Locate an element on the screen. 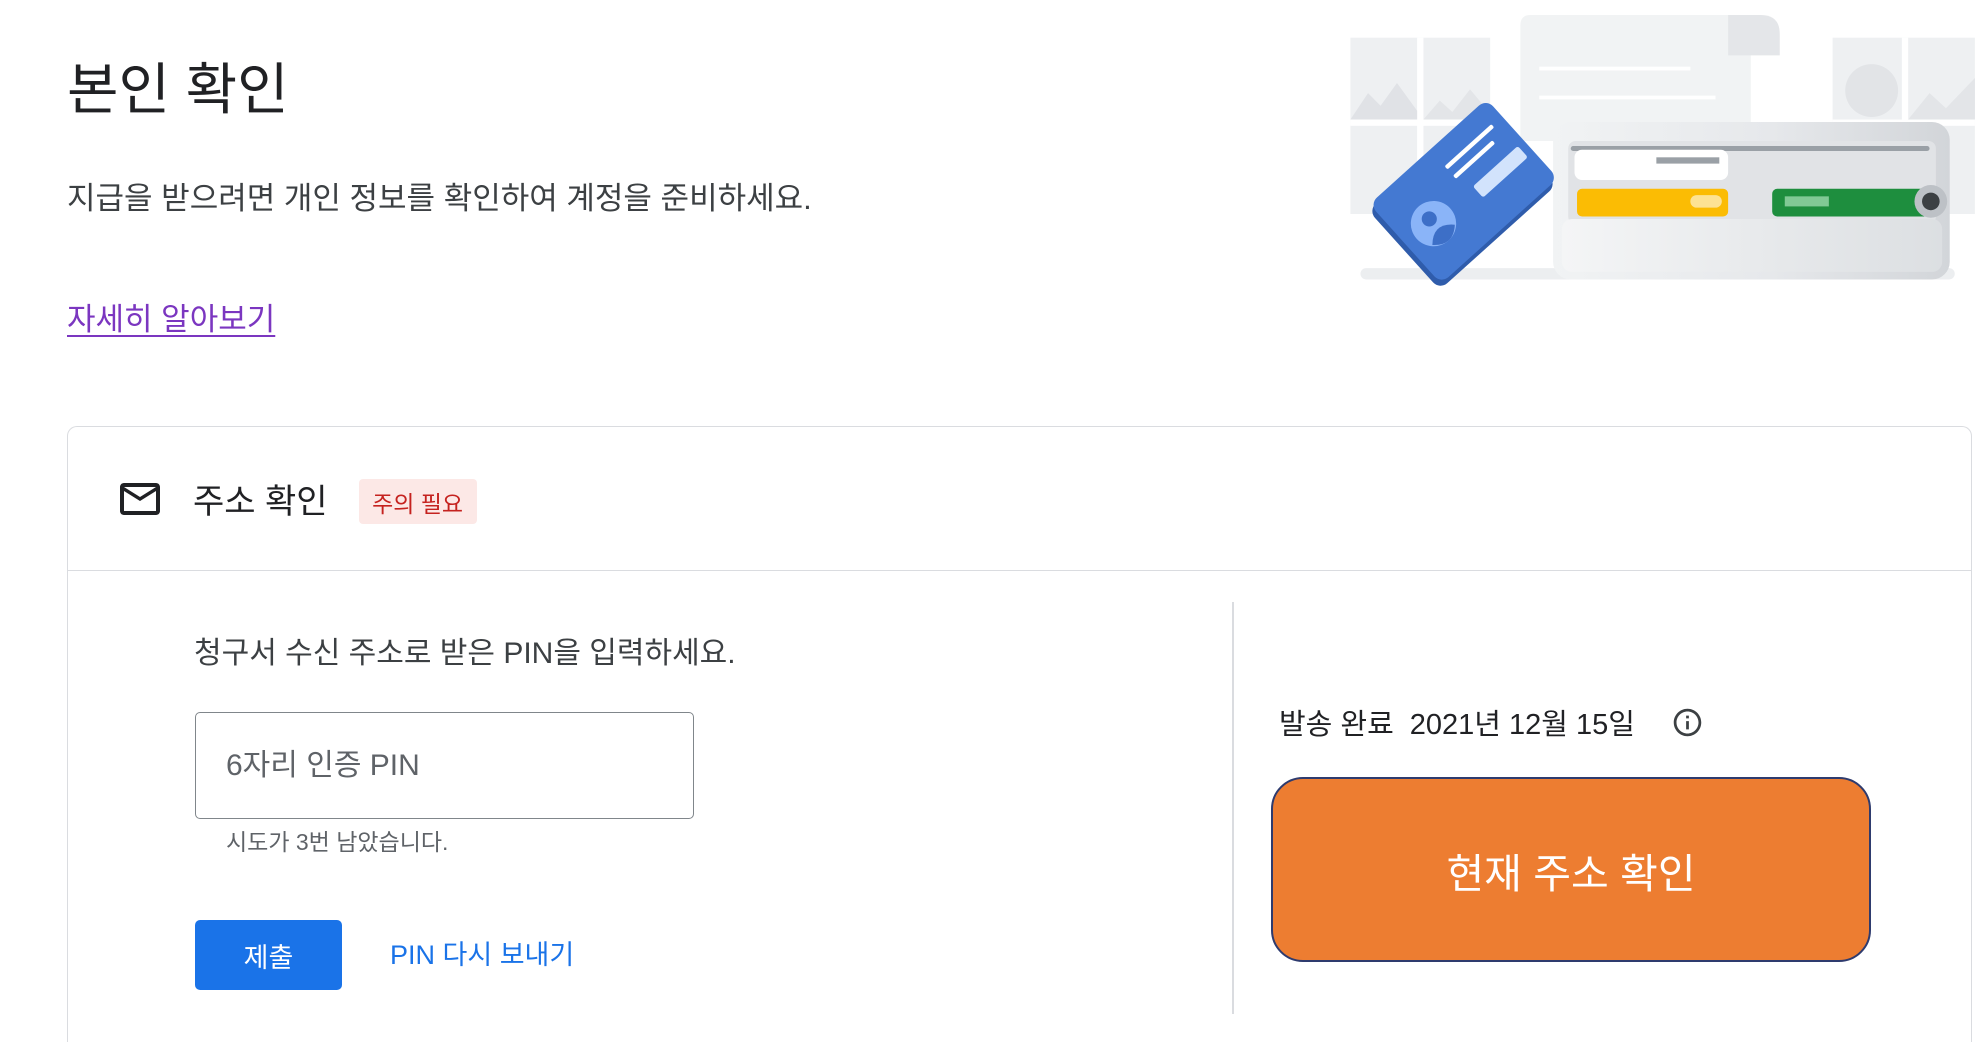 The height and width of the screenshot is (1042, 1975). pin-input is located at coordinates (444, 765).